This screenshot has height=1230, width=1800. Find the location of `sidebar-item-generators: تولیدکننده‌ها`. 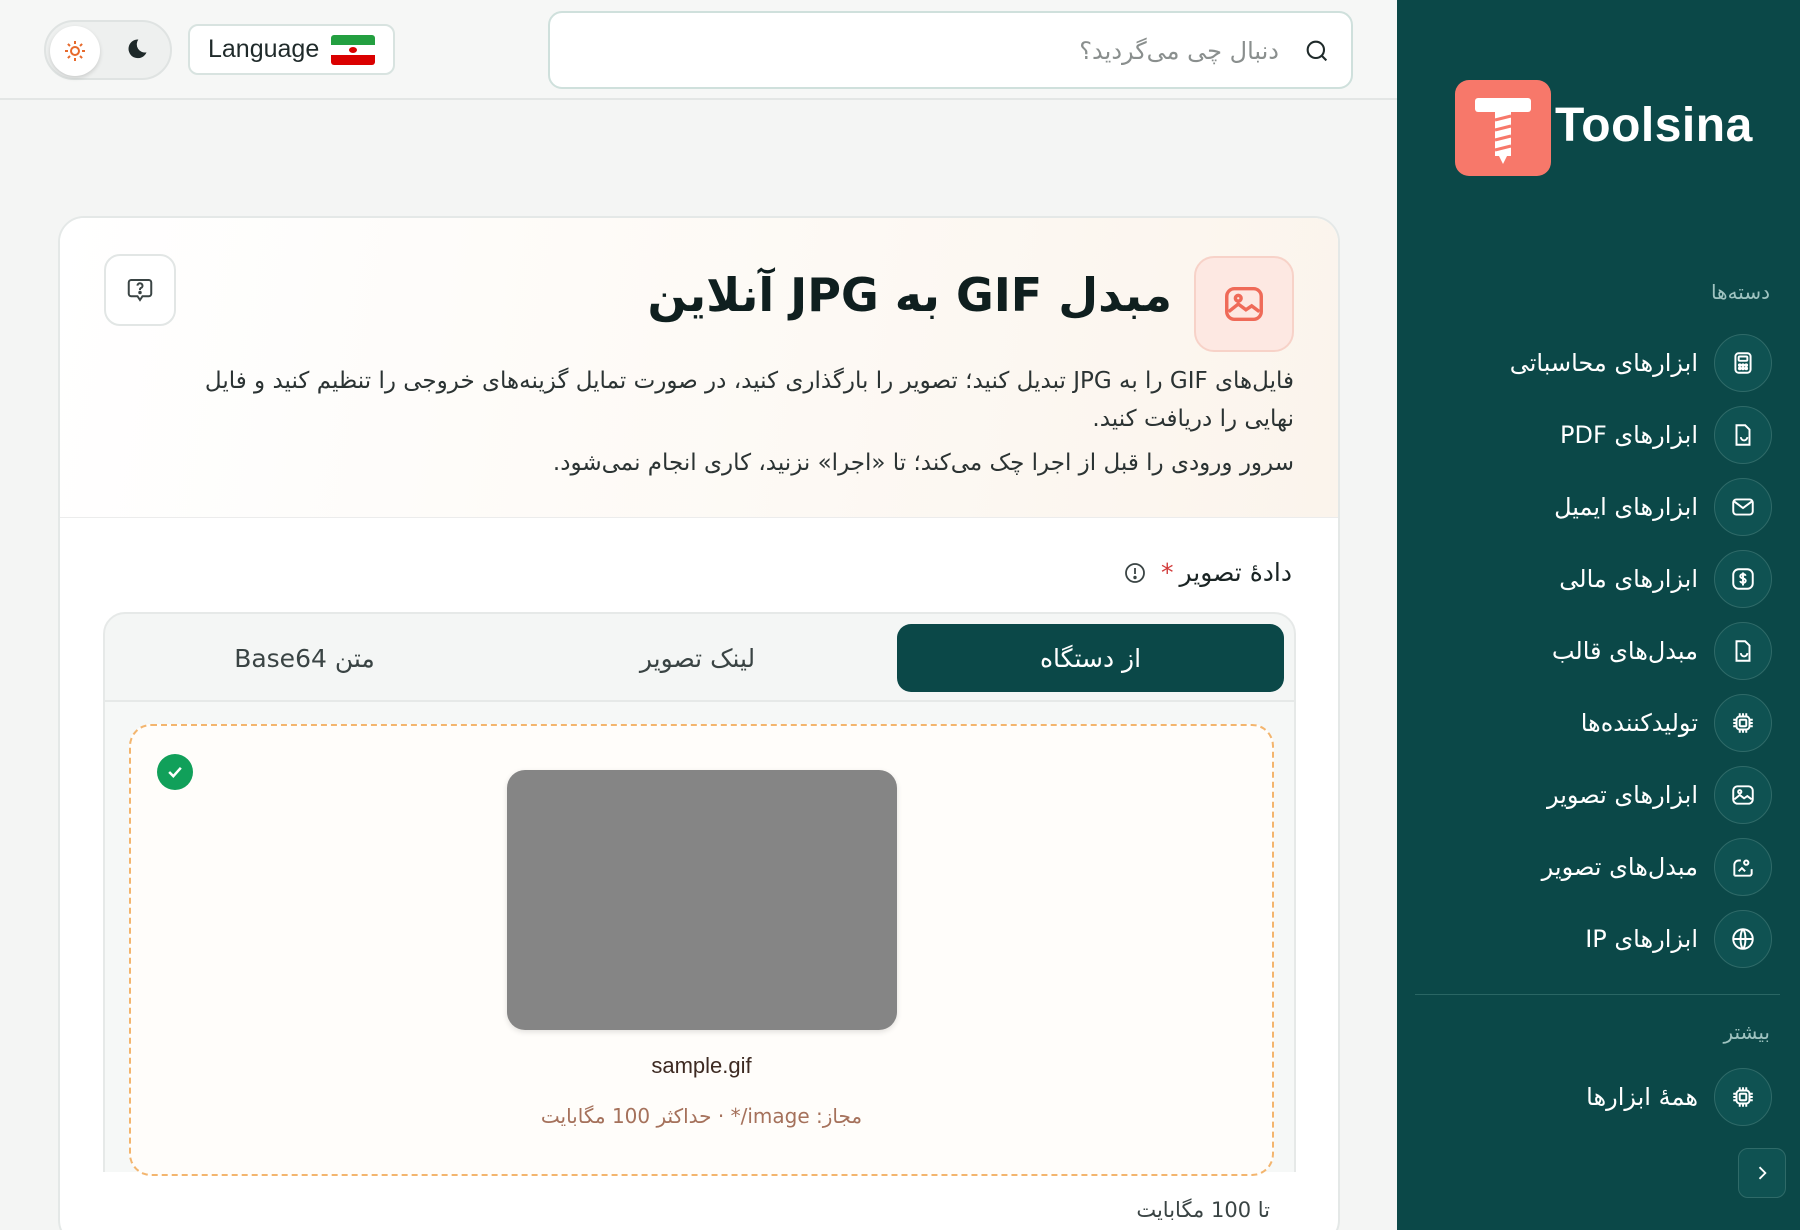

sidebar-item-generators: تولیدکننده‌ها is located at coordinates (1602, 723).